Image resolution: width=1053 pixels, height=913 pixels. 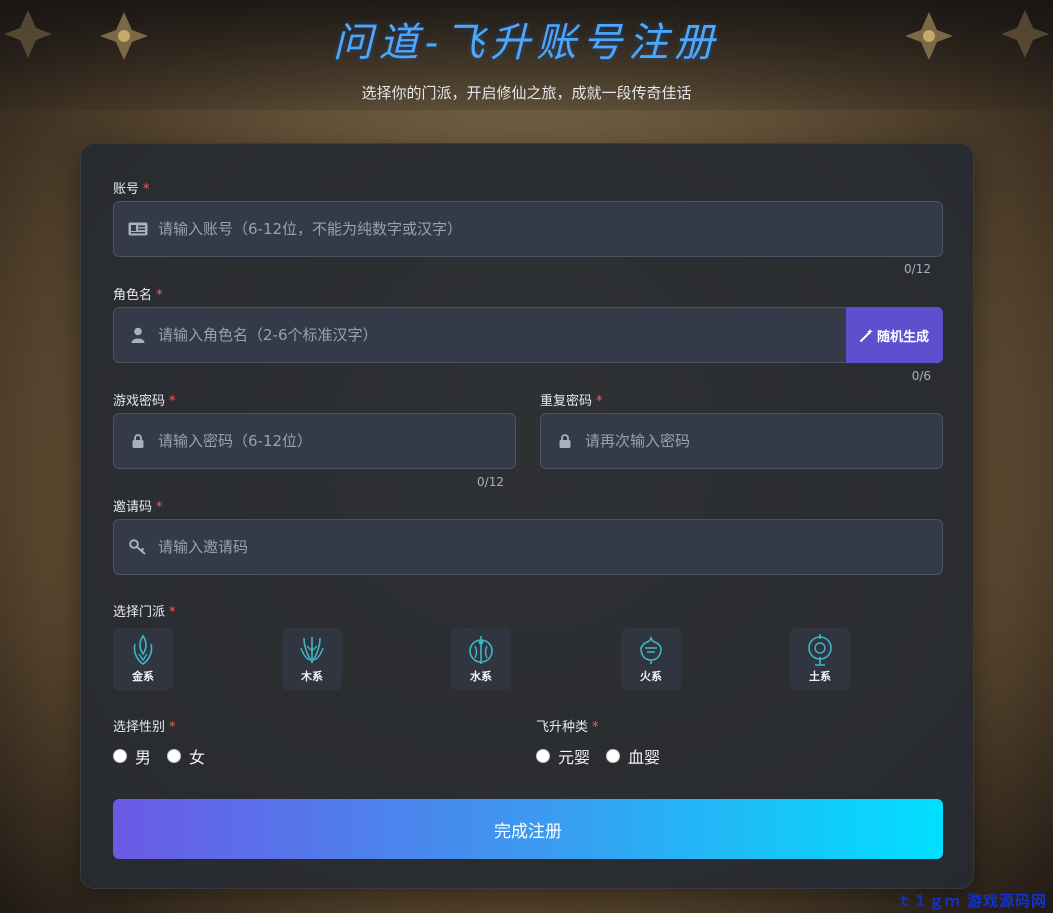 What do you see at coordinates (866, 335) in the screenshot?
I see `magic-wand-icon` at bounding box center [866, 335].